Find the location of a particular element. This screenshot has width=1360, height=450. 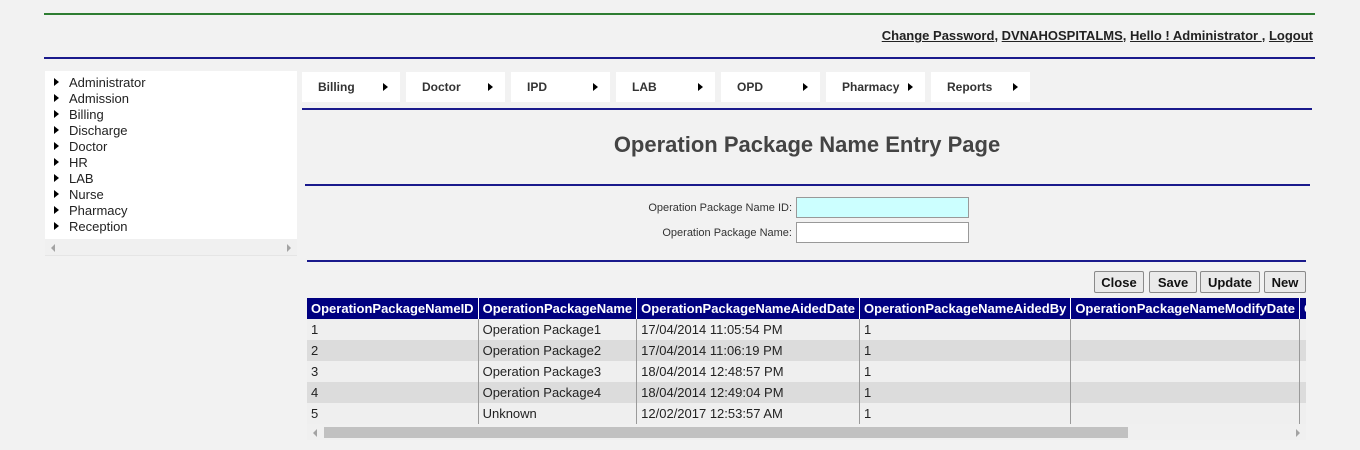

sidebar-item-label: HR is located at coordinates (78, 162).